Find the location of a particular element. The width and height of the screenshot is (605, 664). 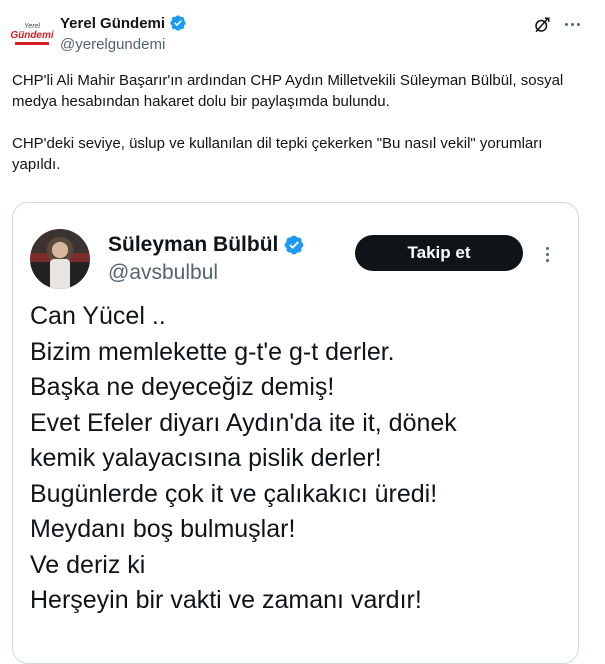

logo-text-bottom: Gündemi is located at coordinates (32, 35).